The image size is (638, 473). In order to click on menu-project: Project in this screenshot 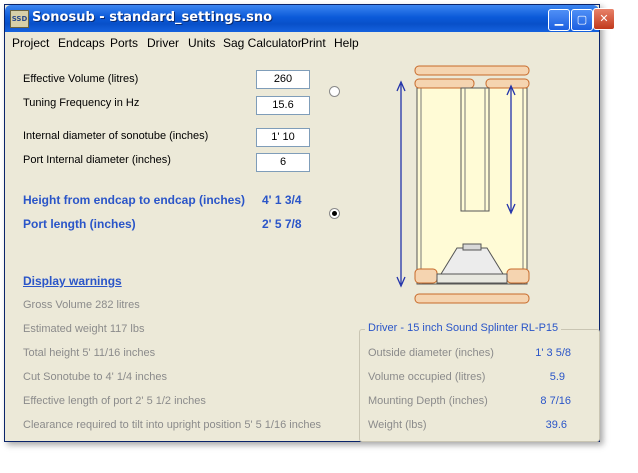, I will do `click(30, 43)`.